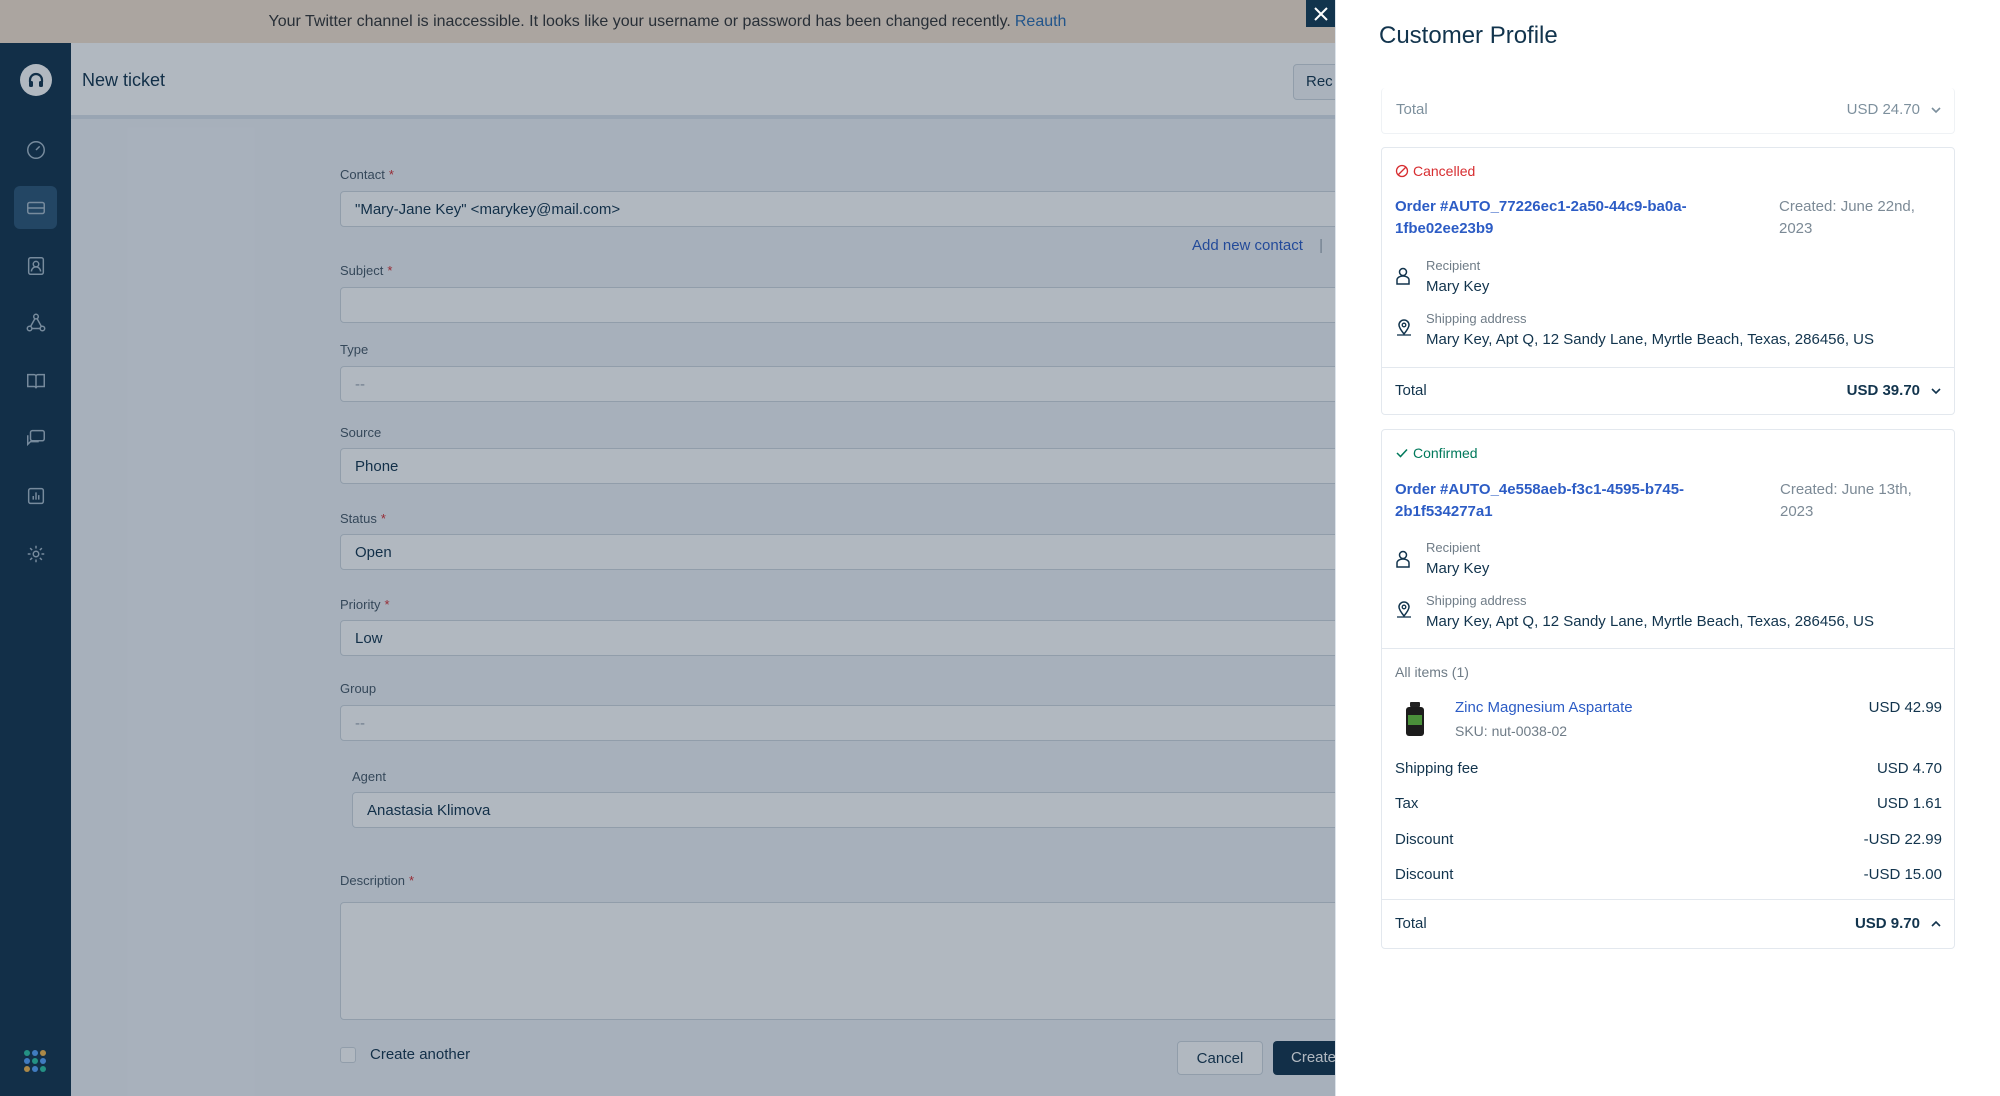 The width and height of the screenshot is (2000, 1096). Describe the element at coordinates (1905, 707) in the screenshot. I see `item-price: USD 42.99` at that location.